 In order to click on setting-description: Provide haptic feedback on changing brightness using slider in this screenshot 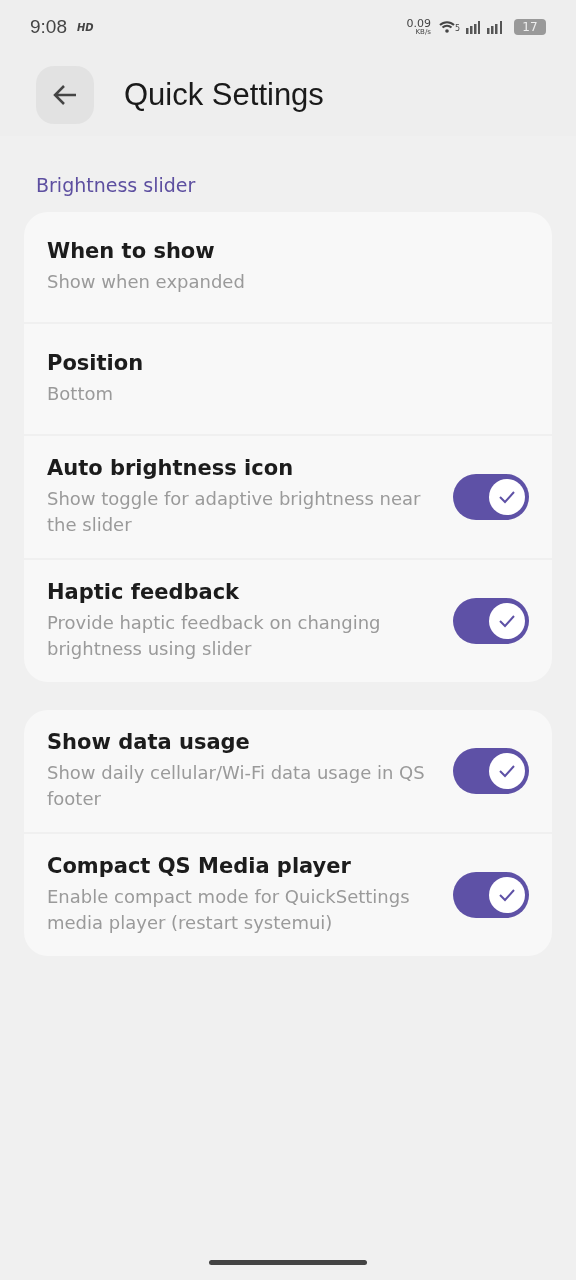, I will do `click(214, 636)`.